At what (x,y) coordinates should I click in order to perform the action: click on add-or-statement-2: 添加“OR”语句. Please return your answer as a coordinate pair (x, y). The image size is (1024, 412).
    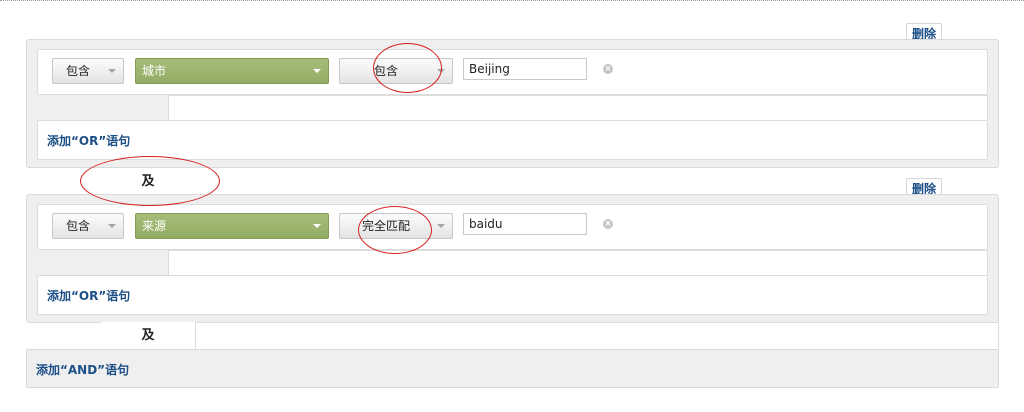
    Looking at the image, I should click on (512, 295).